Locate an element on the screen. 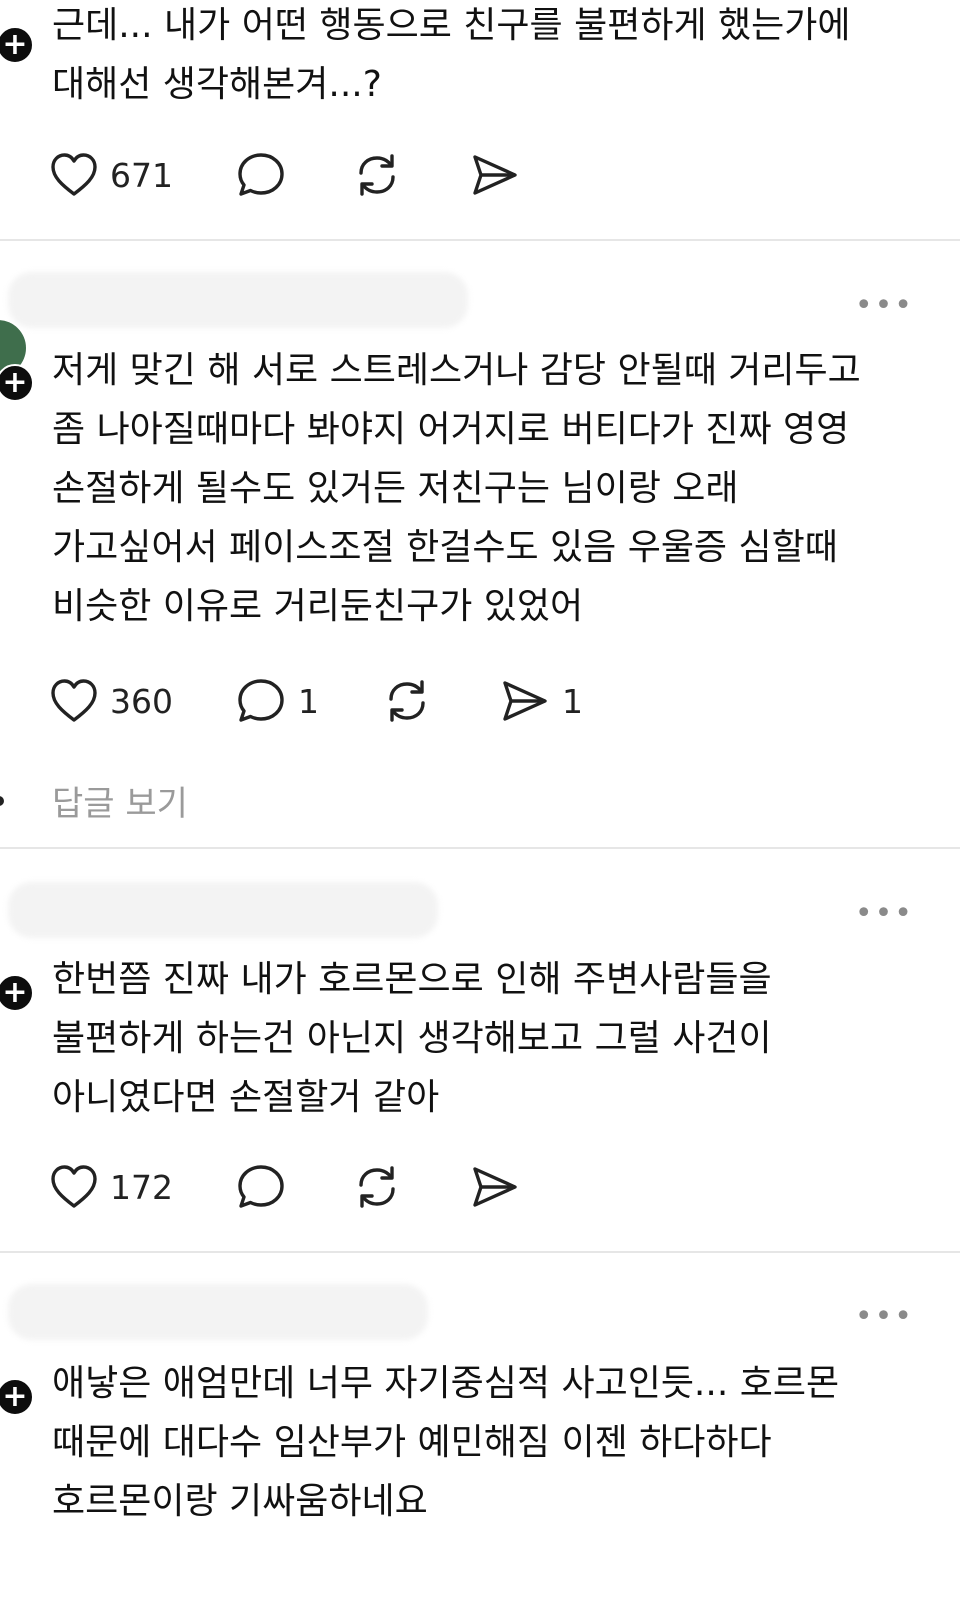  action-bar: 360 1 1 is located at coordinates (316, 701).